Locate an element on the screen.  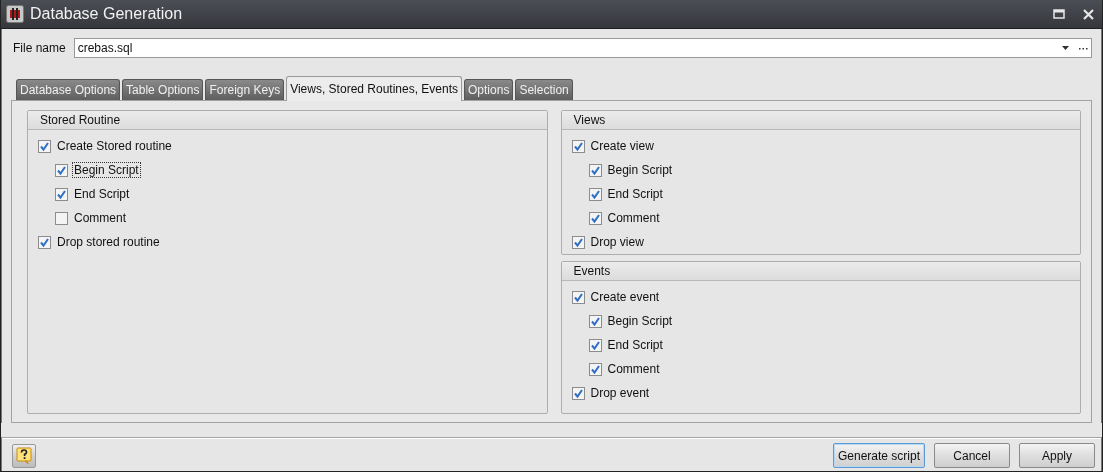
dialog-button: Apply is located at coordinates (1057, 455).